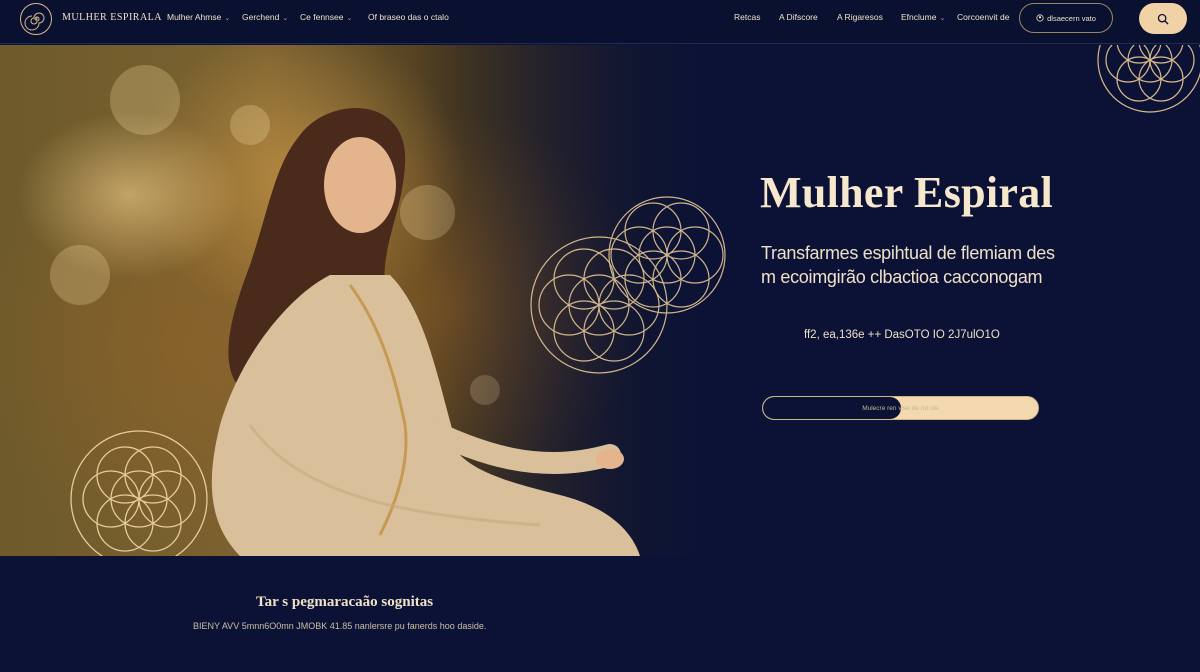  Describe the element at coordinates (326, 17) in the screenshot. I see `nav-item-3: Ce fennsee ⌄` at that location.